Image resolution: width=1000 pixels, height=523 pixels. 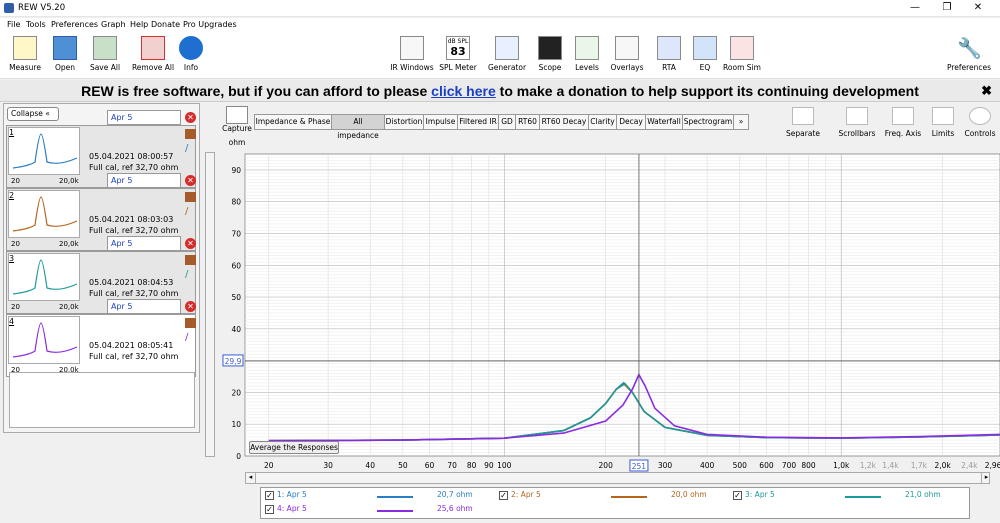 I want to click on spl-value: 83, so click(x=458, y=51).